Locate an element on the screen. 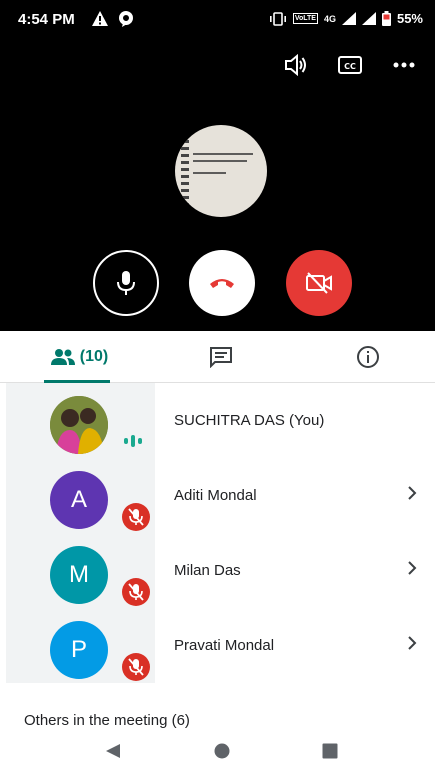 The height and width of the screenshot is (763, 435). participant-row: P Pravati Mondal is located at coordinates (220, 645).